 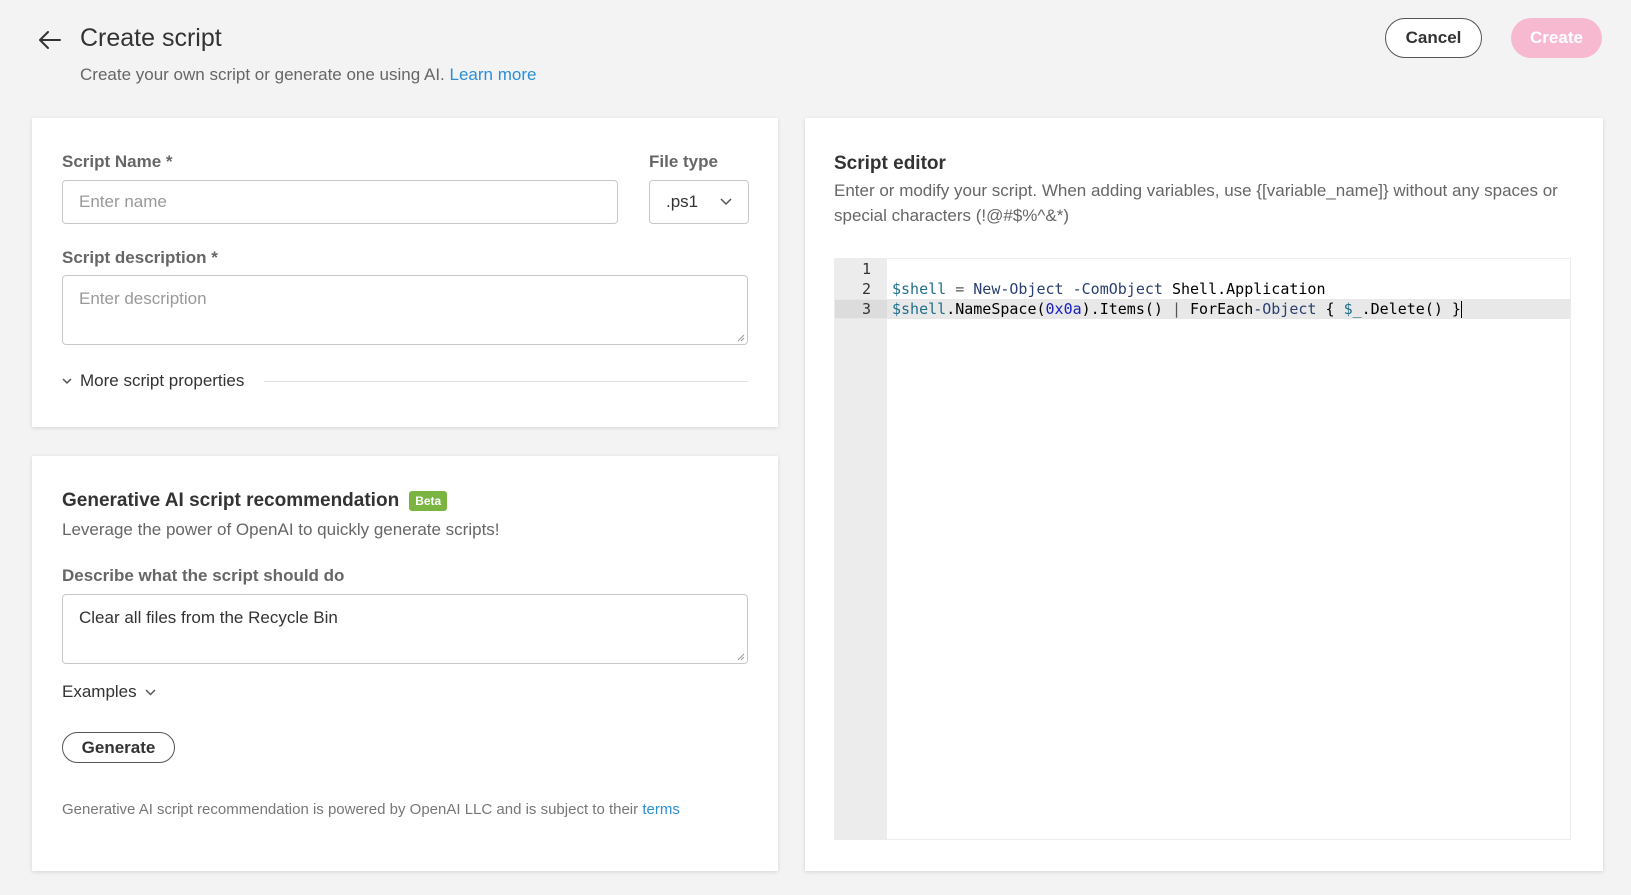 What do you see at coordinates (866, 269) in the screenshot?
I see `line-number: 1` at bounding box center [866, 269].